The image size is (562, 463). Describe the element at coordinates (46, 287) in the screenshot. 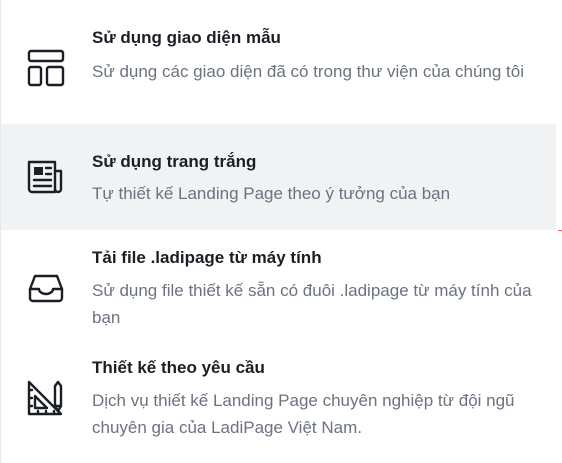

I see `inbox-tray-icon` at that location.